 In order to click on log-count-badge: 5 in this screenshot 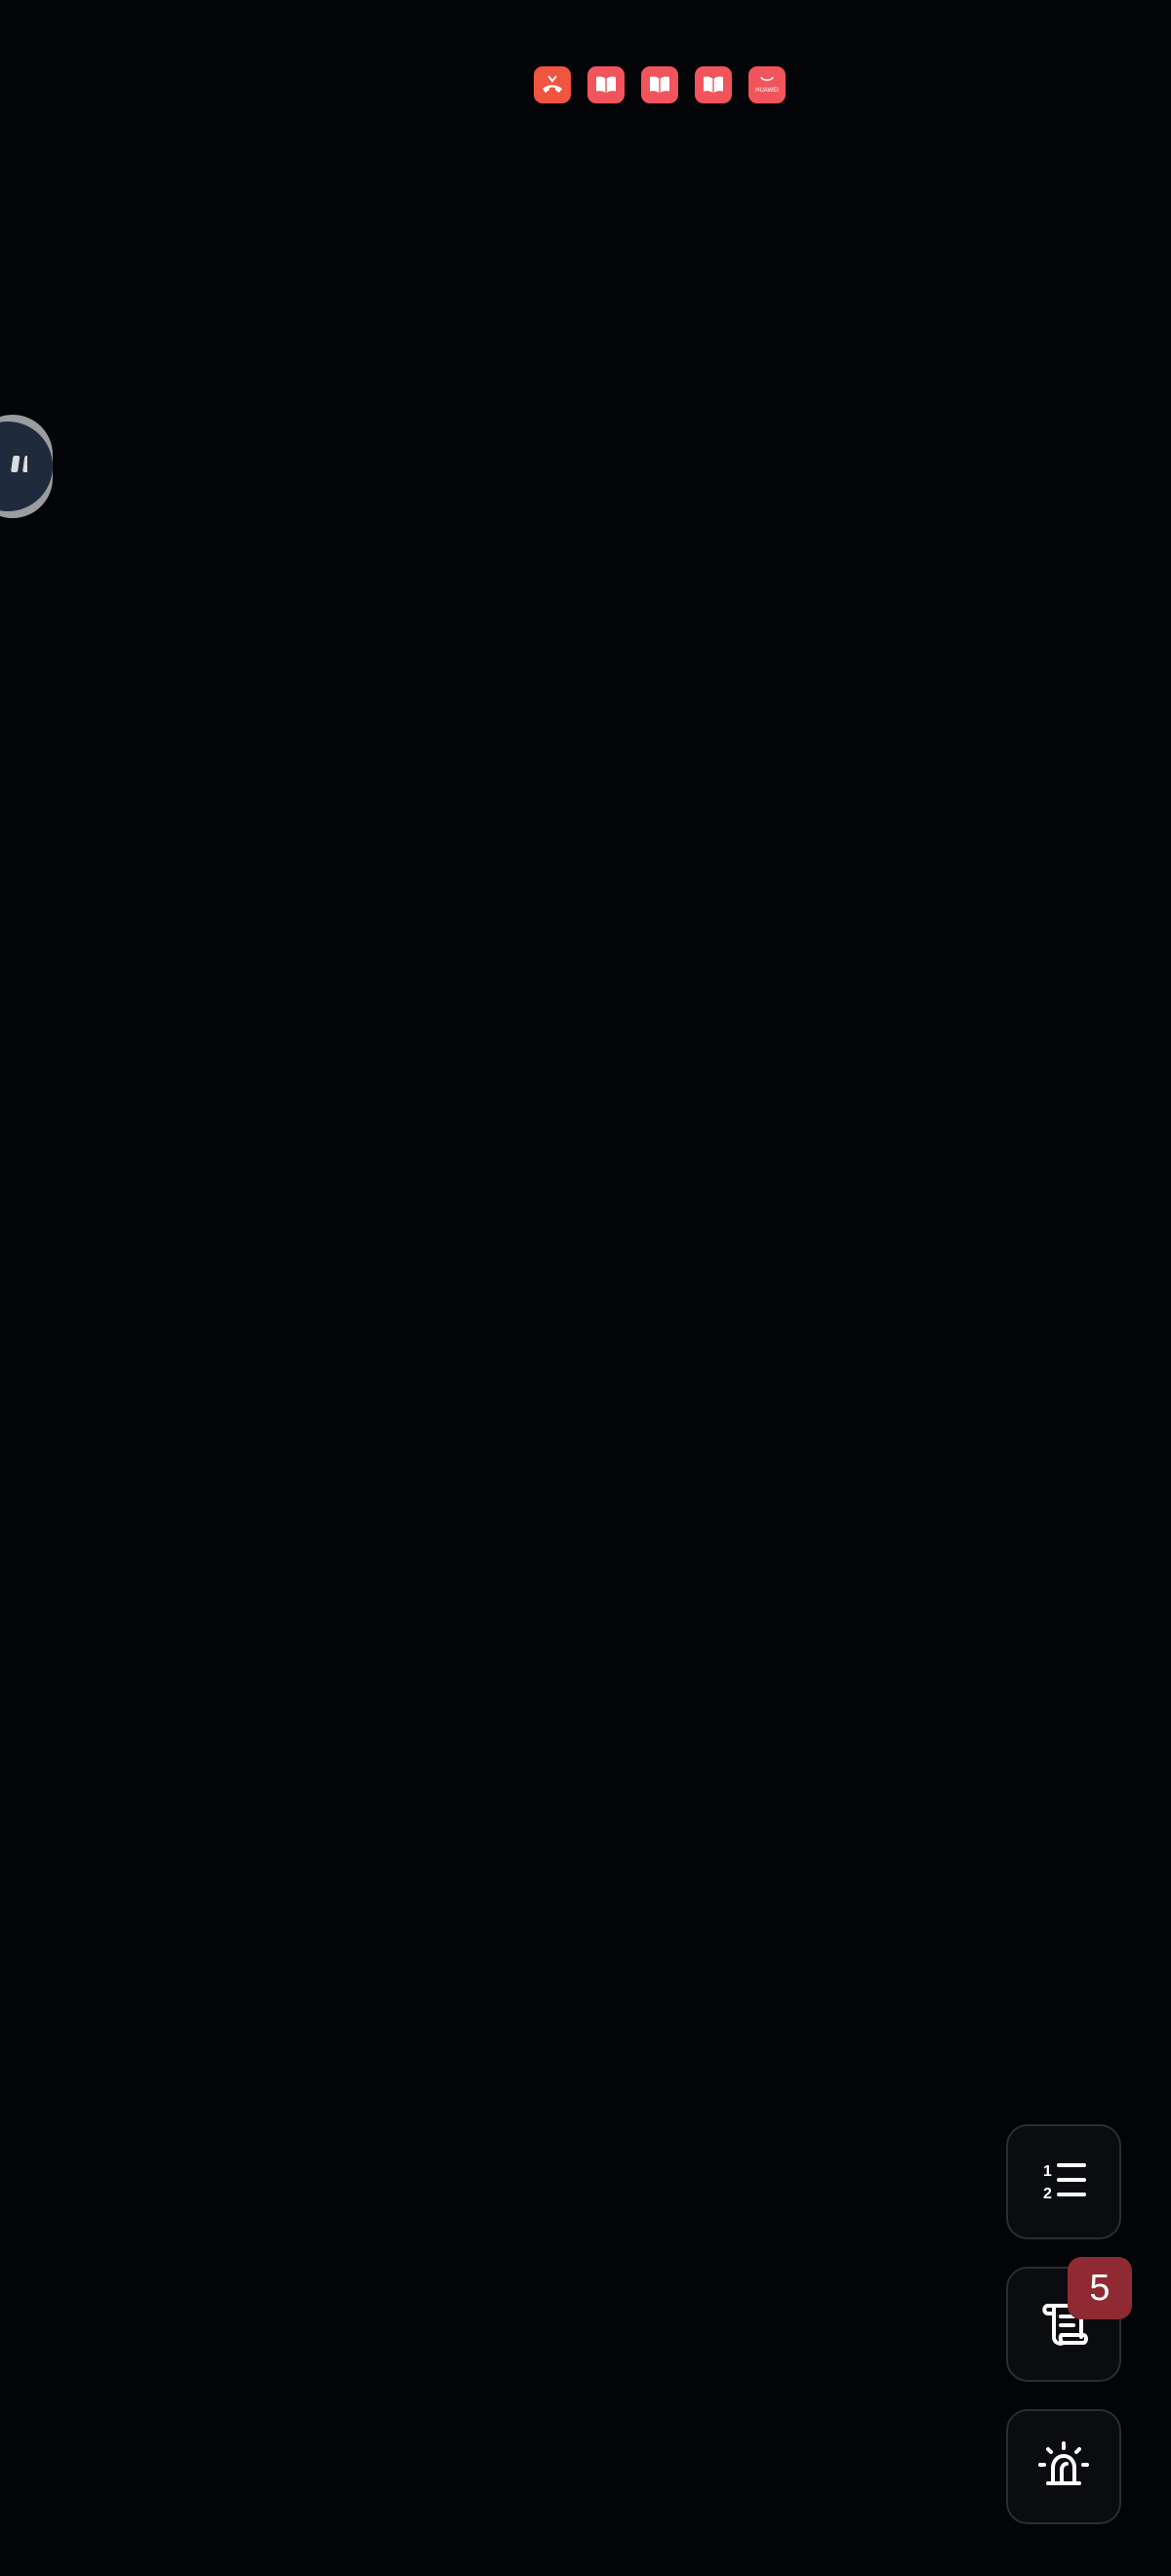, I will do `click(1100, 2288)`.